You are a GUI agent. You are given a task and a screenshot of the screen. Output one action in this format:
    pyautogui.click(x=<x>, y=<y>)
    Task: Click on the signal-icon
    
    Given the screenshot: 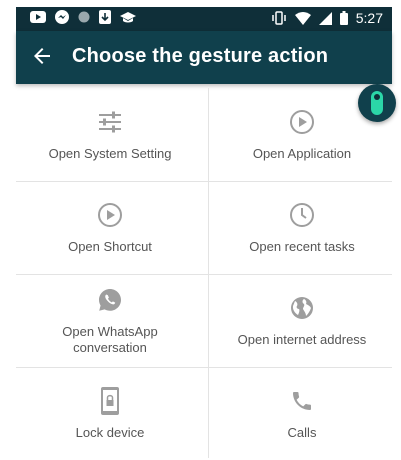 What is the action you would take?
    pyautogui.click(x=325, y=18)
    